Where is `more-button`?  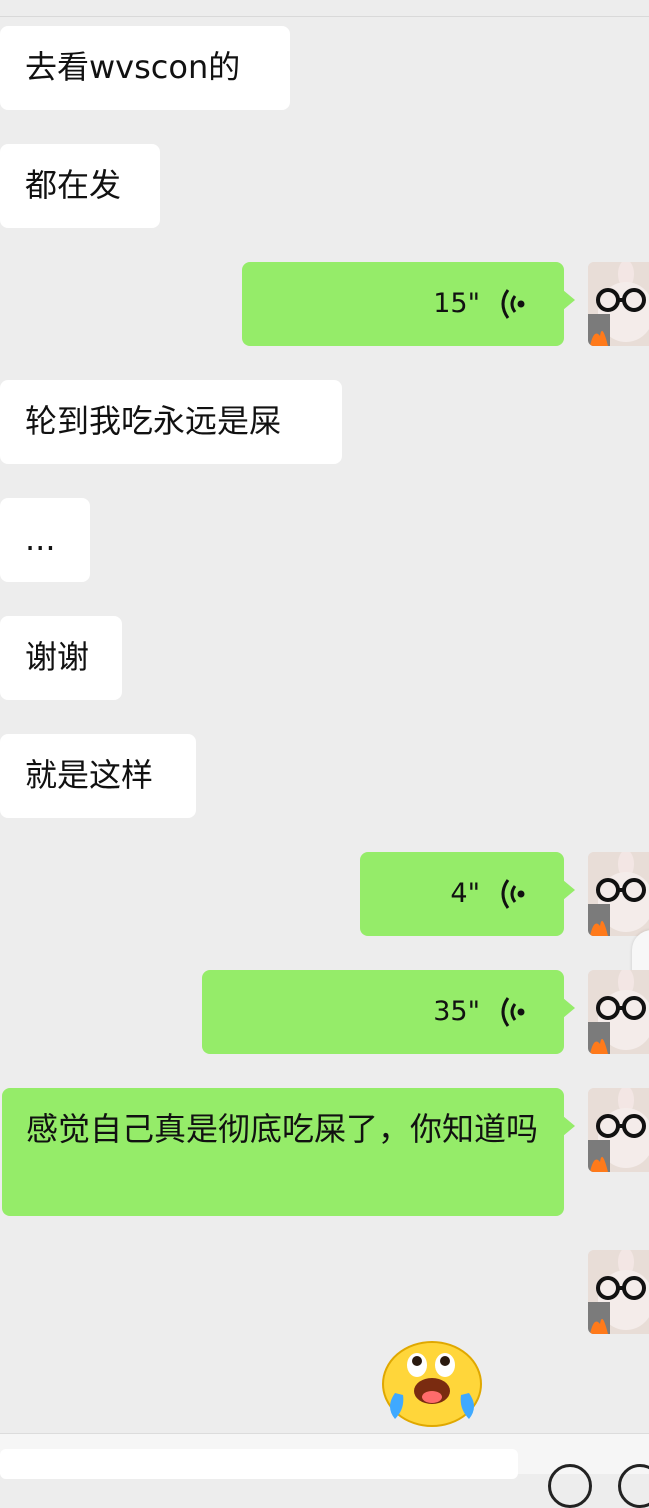 more-button is located at coordinates (633, 1486).